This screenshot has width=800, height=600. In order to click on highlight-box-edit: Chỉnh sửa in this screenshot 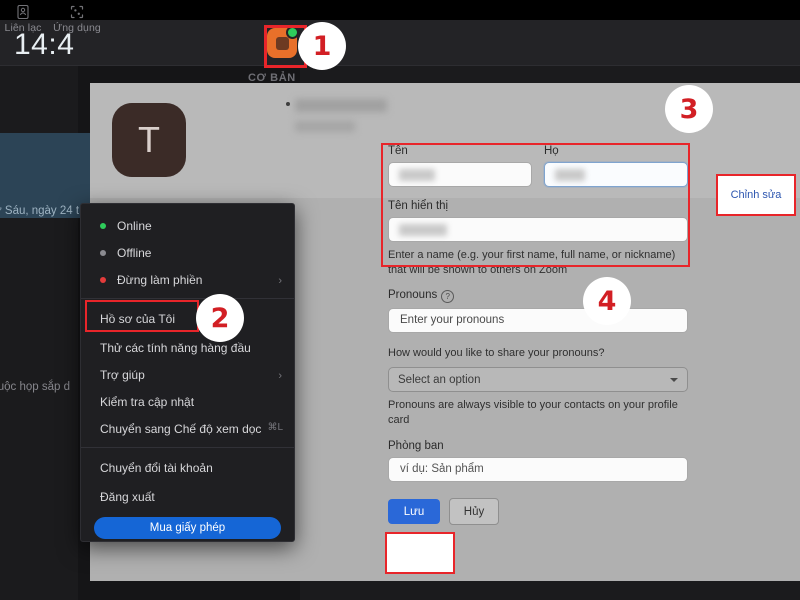, I will do `click(756, 195)`.